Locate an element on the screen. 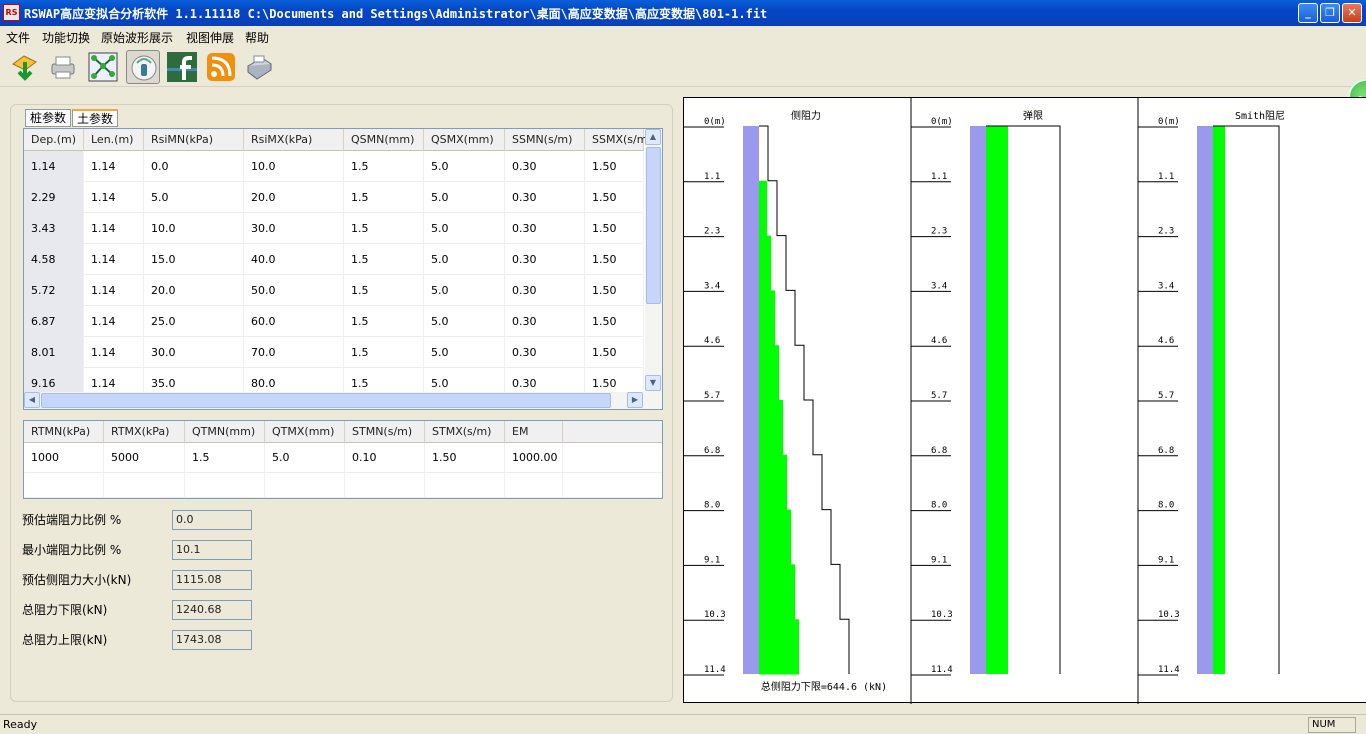  table-row: 6.87 1.14 25.0 60.0 1.5 5.0 0.30 1.50 is located at coordinates (334, 321).